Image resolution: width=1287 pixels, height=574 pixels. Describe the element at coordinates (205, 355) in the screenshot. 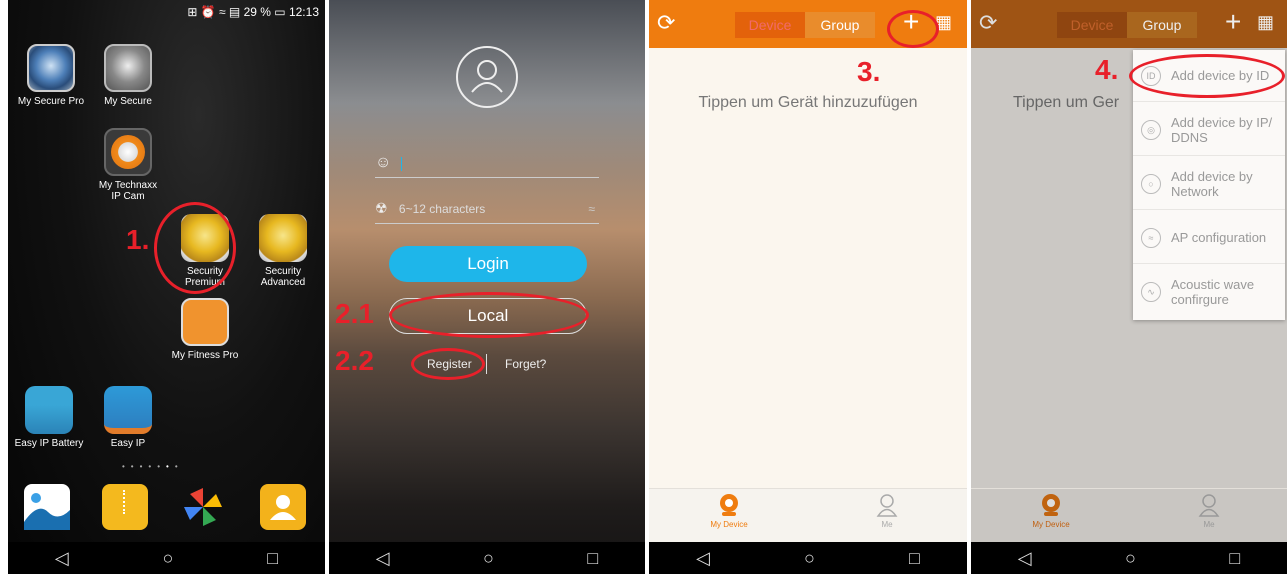

I see `app-label: My Fitness Pro` at that location.